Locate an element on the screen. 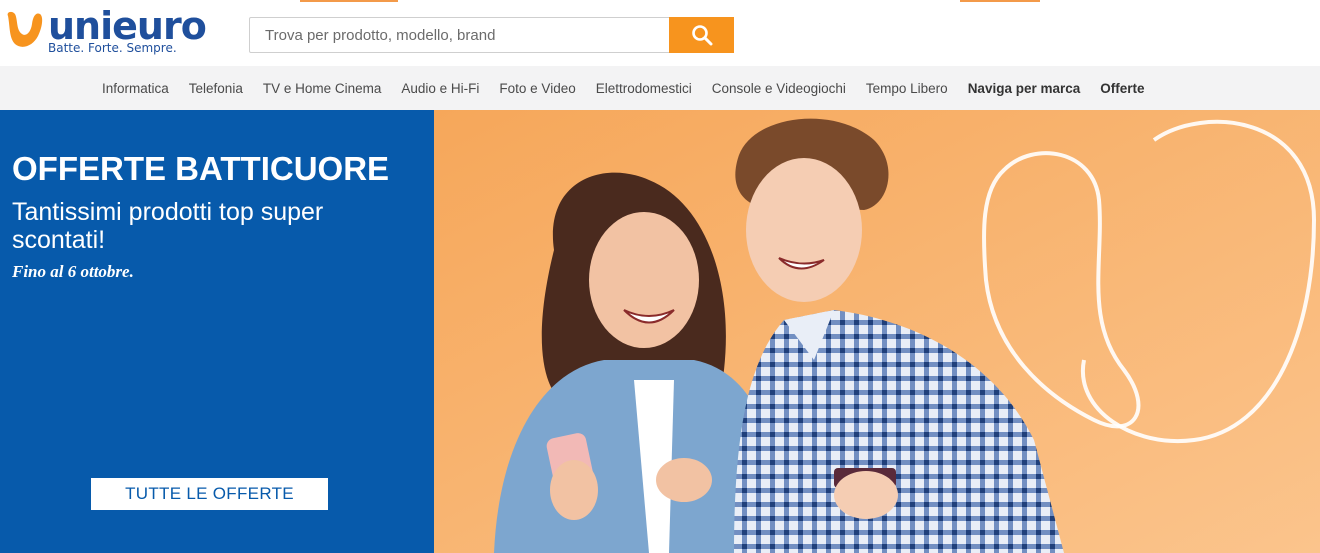 The width and height of the screenshot is (1320, 553). hero-date-note: Fino al 6 ottobre. is located at coordinates (73, 271).